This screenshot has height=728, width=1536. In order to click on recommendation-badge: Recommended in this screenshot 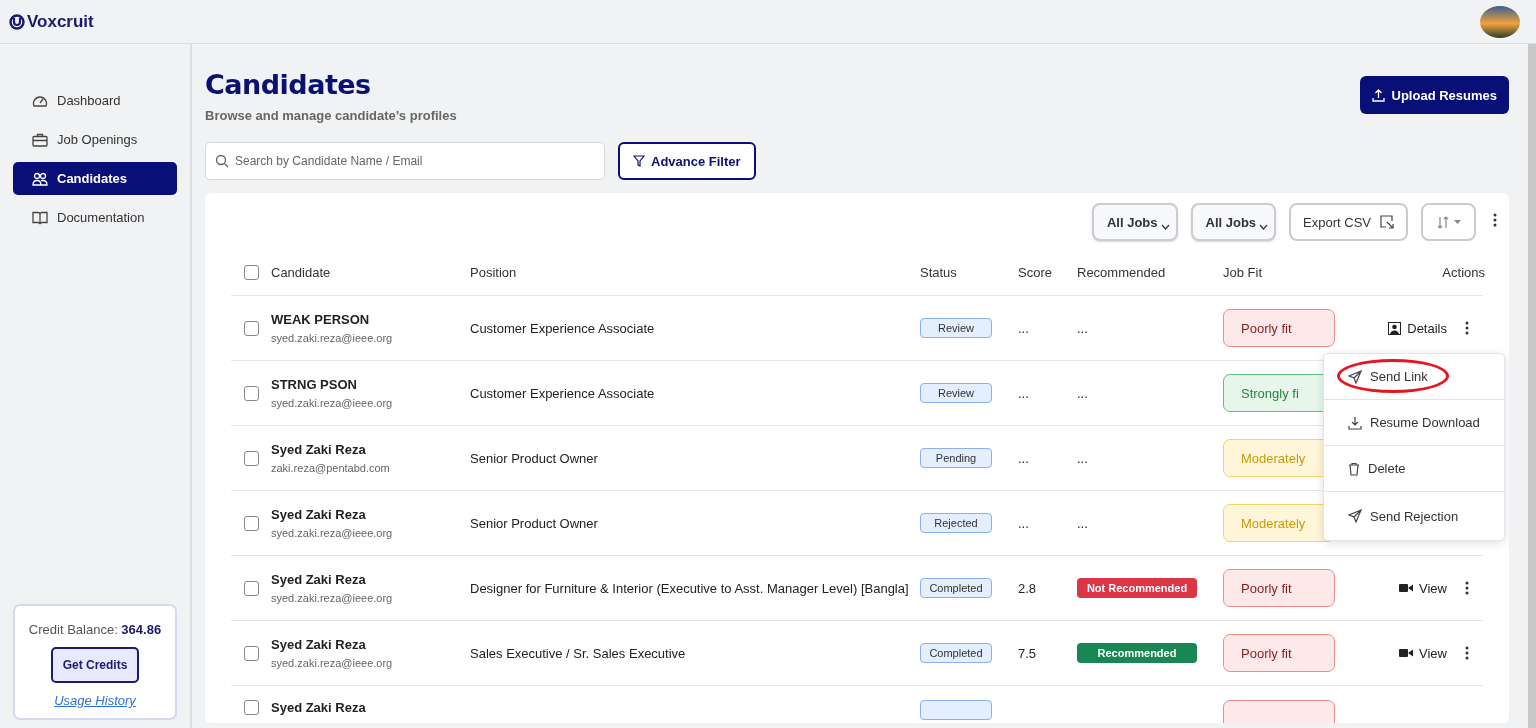, I will do `click(1137, 653)`.